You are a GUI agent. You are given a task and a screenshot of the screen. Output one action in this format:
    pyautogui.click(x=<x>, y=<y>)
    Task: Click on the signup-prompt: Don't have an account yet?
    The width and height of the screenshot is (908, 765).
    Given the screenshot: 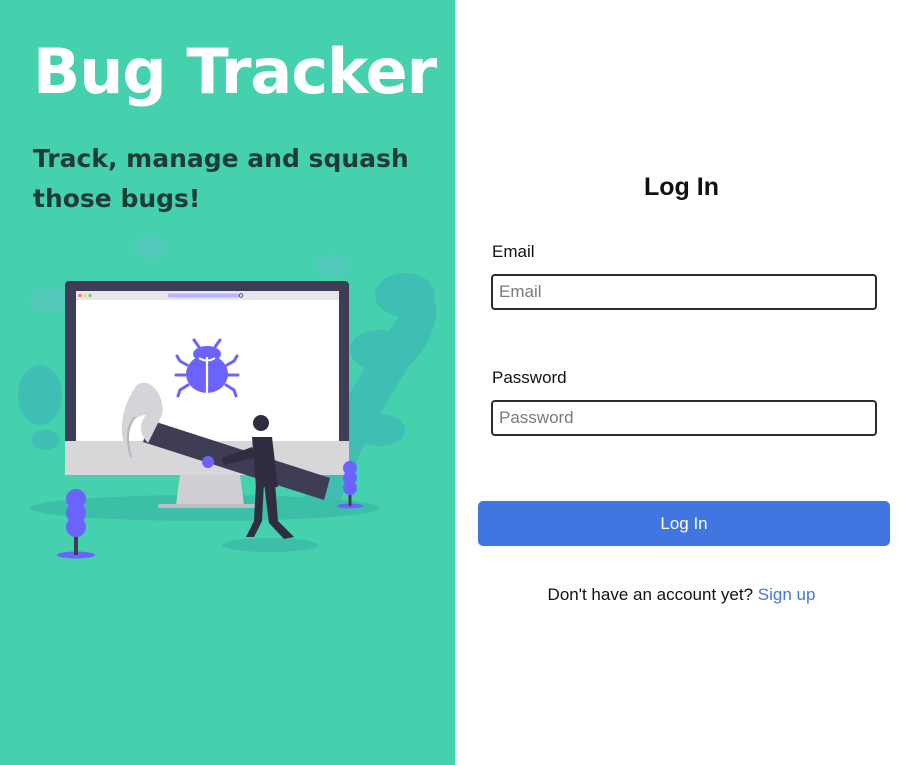 What is the action you would take?
    pyautogui.click(x=650, y=594)
    